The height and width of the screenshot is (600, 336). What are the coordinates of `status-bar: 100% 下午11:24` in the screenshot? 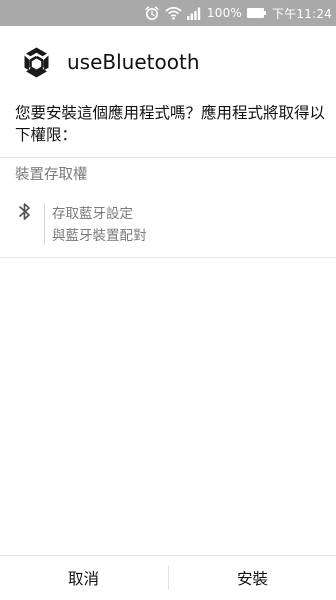 It's located at (168, 13).